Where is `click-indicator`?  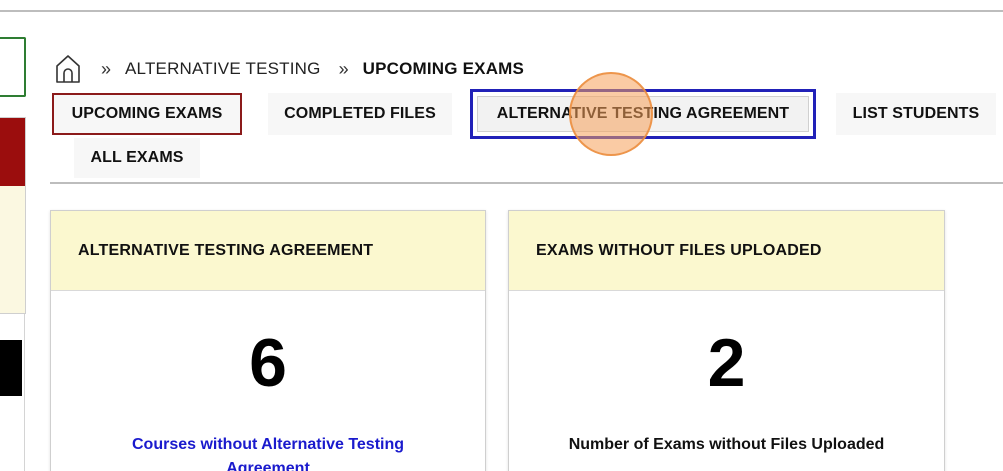
click-indicator is located at coordinates (611, 114).